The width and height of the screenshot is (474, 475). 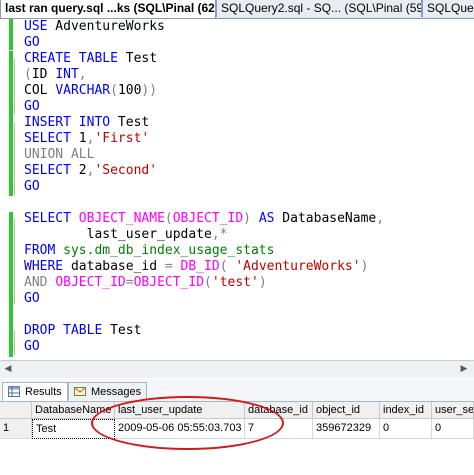 What do you see at coordinates (180, 410) in the screenshot?
I see `column-header: last_user_update` at bounding box center [180, 410].